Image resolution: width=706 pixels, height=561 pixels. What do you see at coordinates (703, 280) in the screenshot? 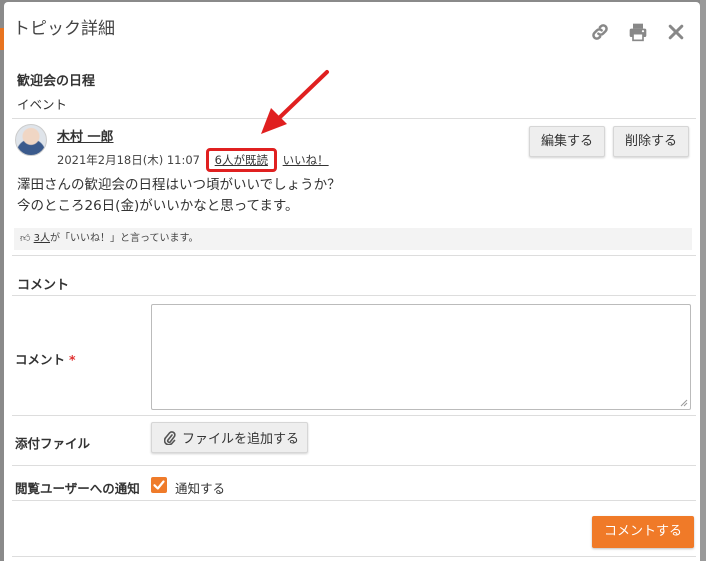
I see `backdrop-edge` at bounding box center [703, 280].